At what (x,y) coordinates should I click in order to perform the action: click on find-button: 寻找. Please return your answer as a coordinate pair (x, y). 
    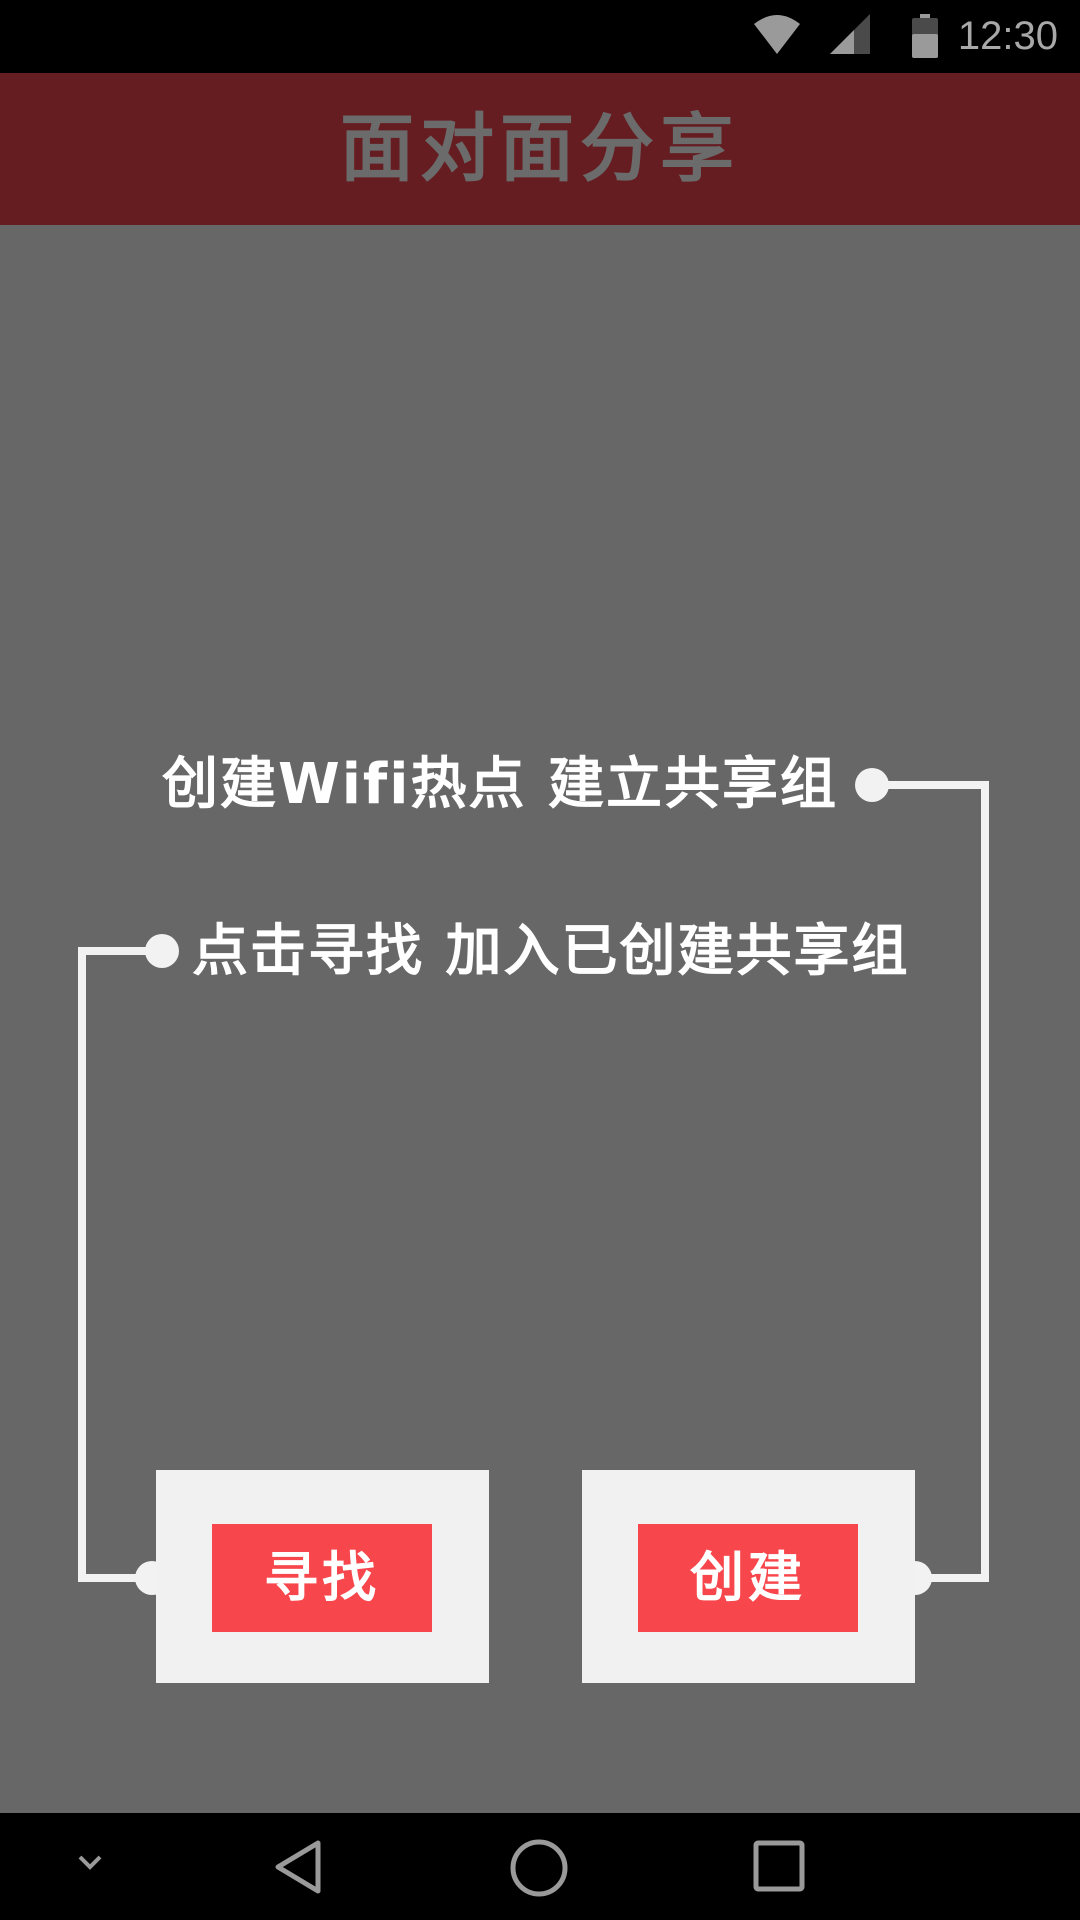
    Looking at the image, I should click on (322, 1578).